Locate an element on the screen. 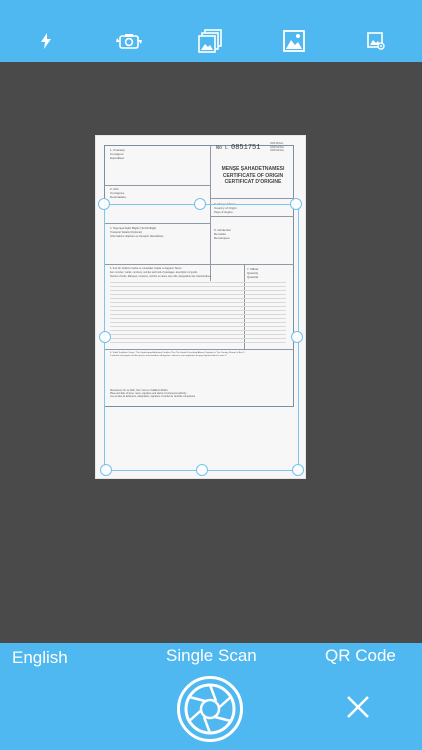 This screenshot has width=422, height=750. flash-icon is located at coordinates (46, 41).